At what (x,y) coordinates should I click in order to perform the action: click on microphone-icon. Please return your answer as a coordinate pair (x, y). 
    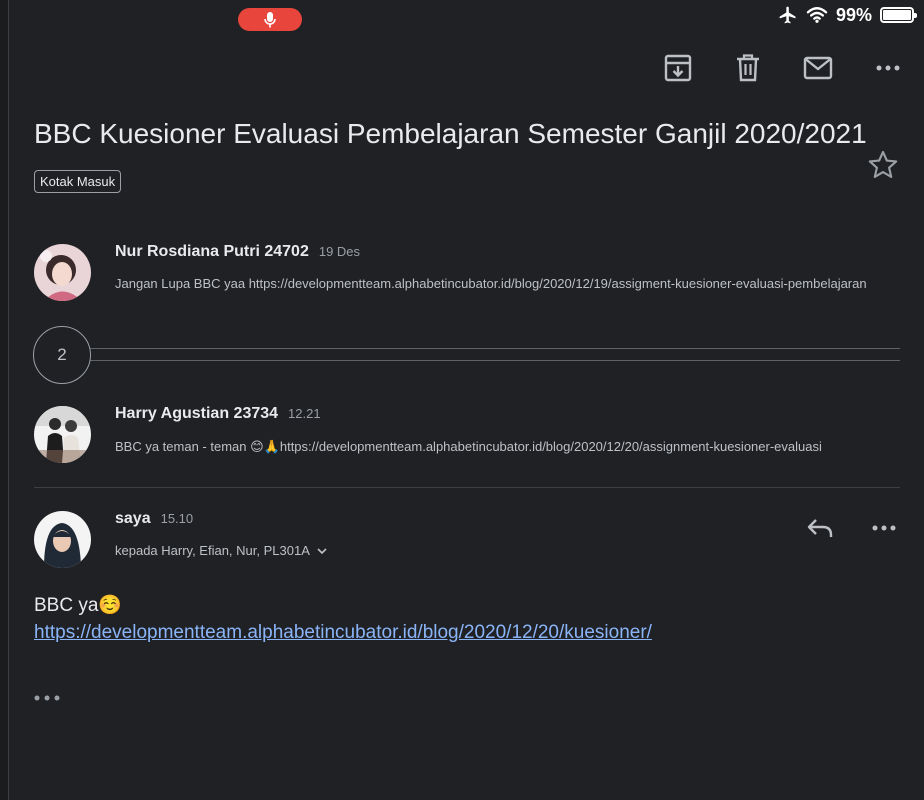
    Looking at the image, I should click on (270, 19).